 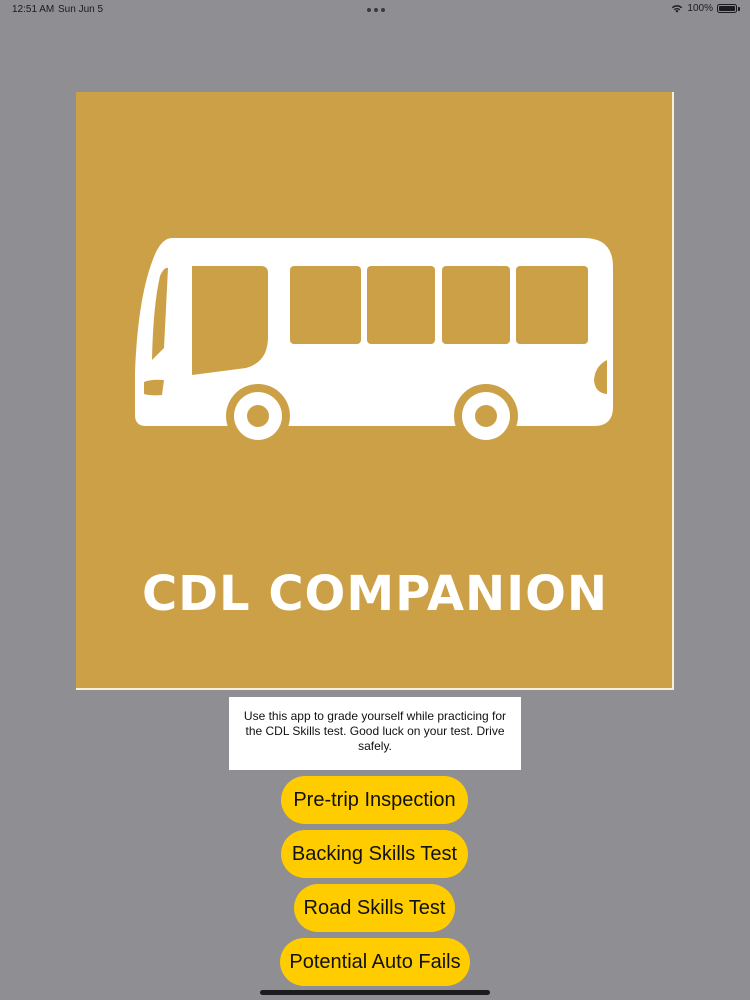 I want to click on status-date: Sun Jun 5, so click(x=81, y=9).